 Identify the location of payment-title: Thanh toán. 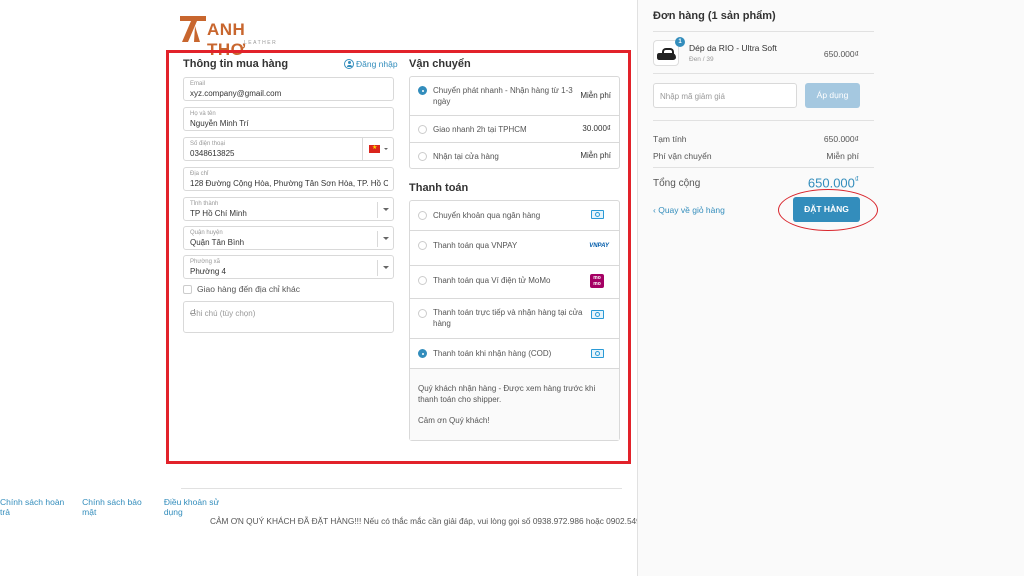
(439, 188).